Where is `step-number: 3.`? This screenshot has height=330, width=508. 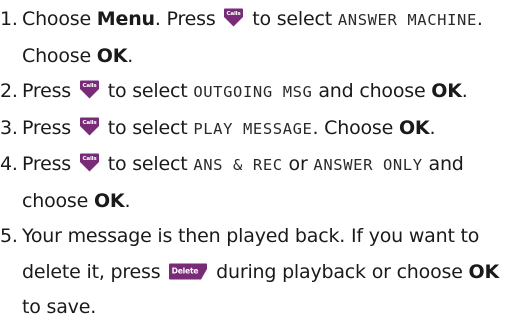
step-number: 3. is located at coordinates (9, 127).